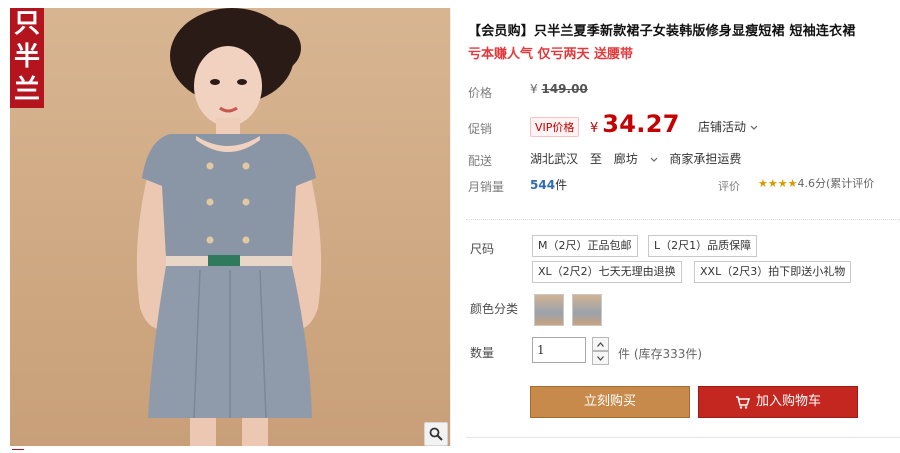 The image size is (900, 453). What do you see at coordinates (230, 450) in the screenshot?
I see `thumbnail-strip` at bounding box center [230, 450].